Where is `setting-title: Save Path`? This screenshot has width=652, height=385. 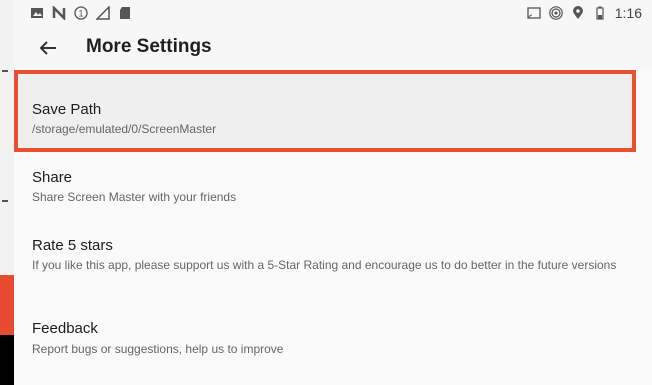
setting-title: Save Path is located at coordinates (67, 109).